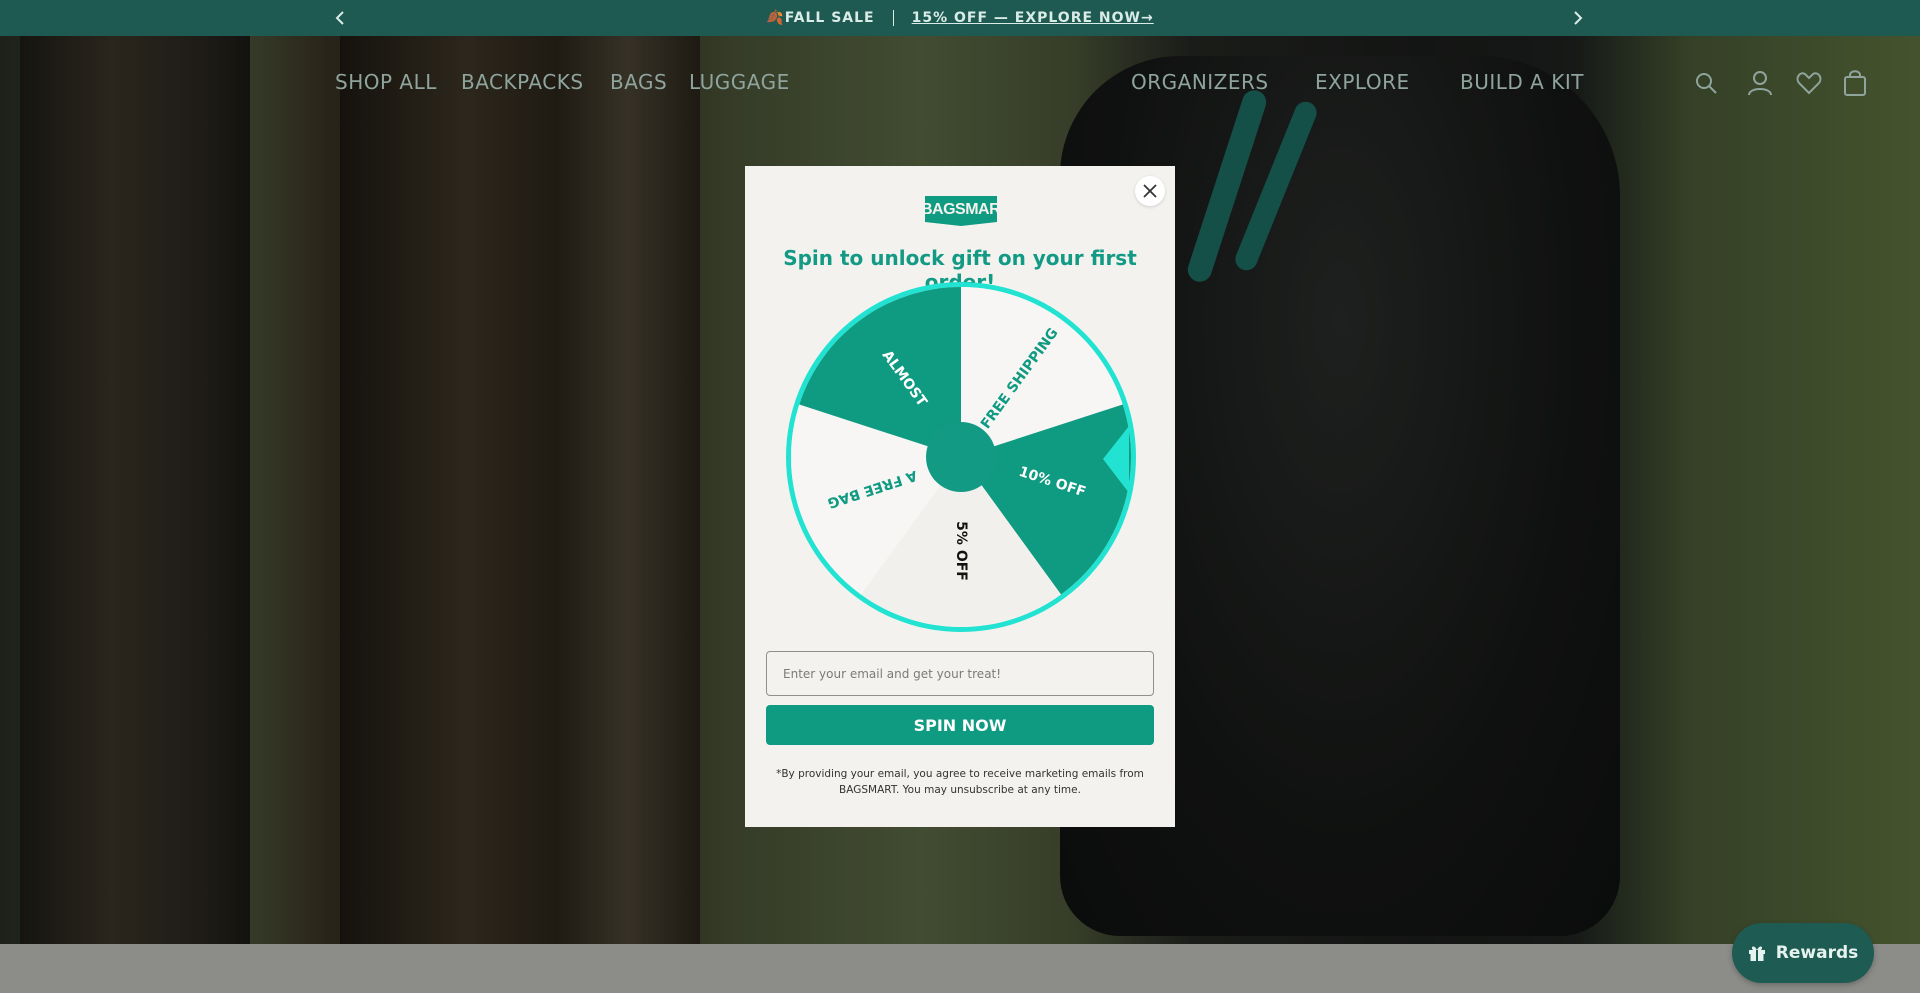  What do you see at coordinates (820, 18) in the screenshot?
I see `sale-label: 🍂FALL SALE` at bounding box center [820, 18].